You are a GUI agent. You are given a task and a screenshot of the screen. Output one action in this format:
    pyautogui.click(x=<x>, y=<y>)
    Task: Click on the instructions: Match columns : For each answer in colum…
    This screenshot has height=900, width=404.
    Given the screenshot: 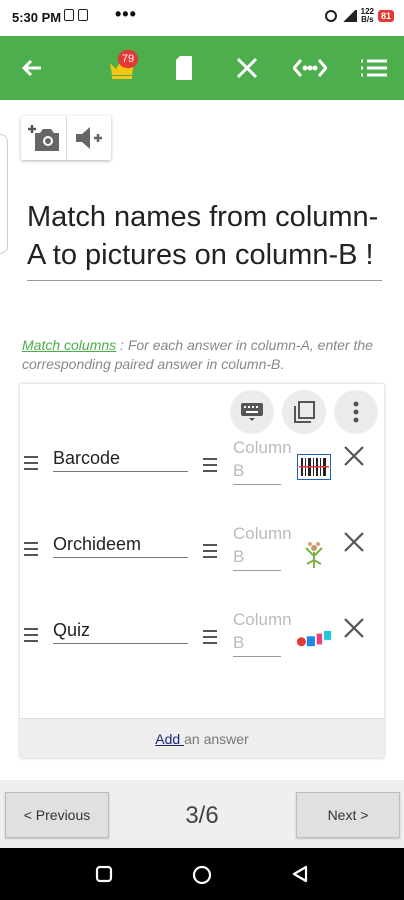 What is the action you would take?
    pyautogui.click(x=207, y=355)
    